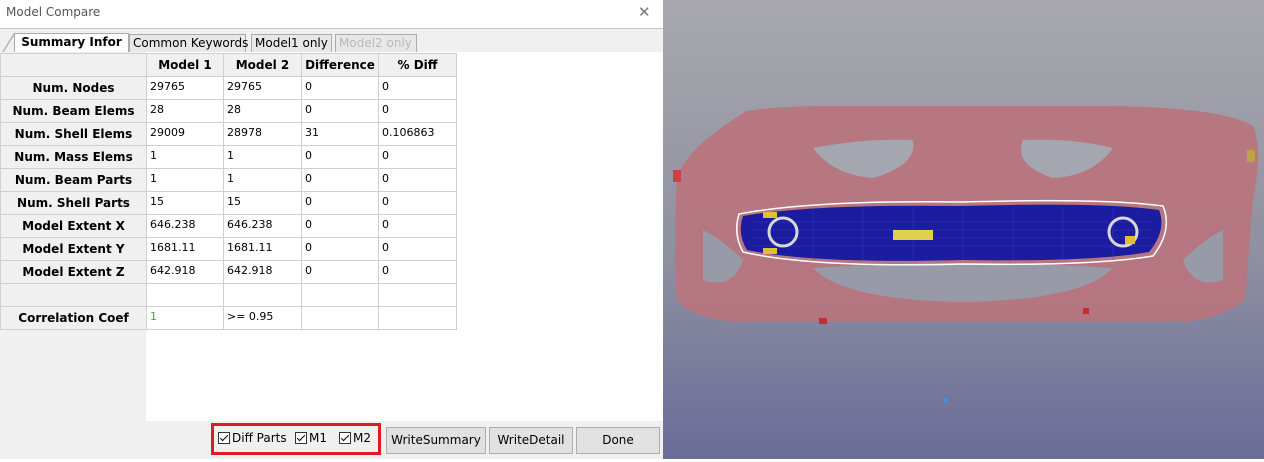 The width and height of the screenshot is (1264, 462). I want to click on title-bar: Model Compare ✕, so click(331, 13).